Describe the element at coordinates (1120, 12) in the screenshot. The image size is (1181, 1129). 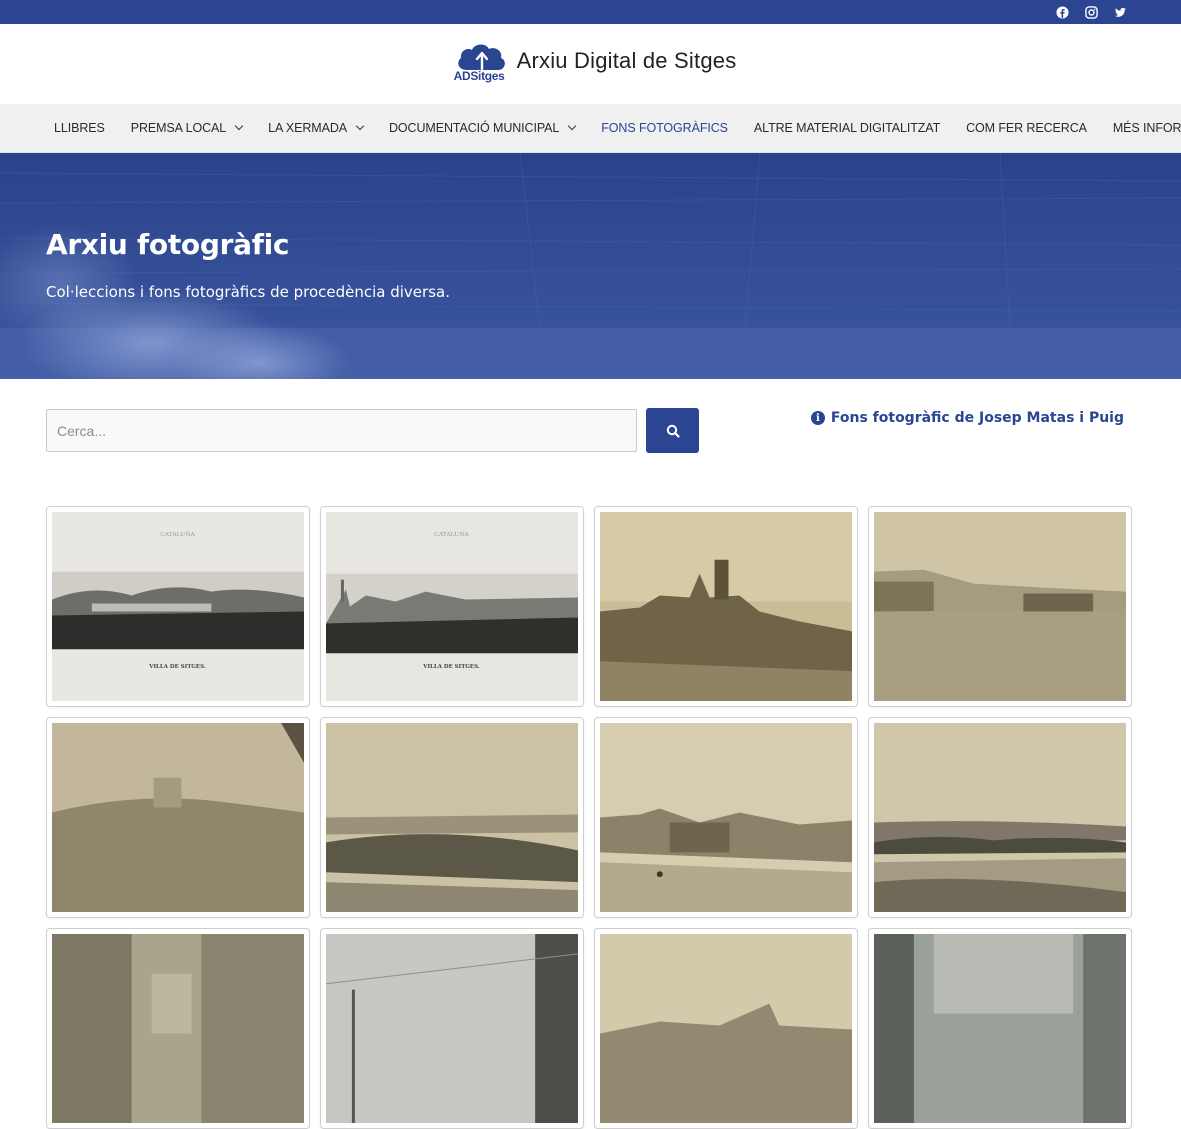
I see `twitter-icon` at that location.